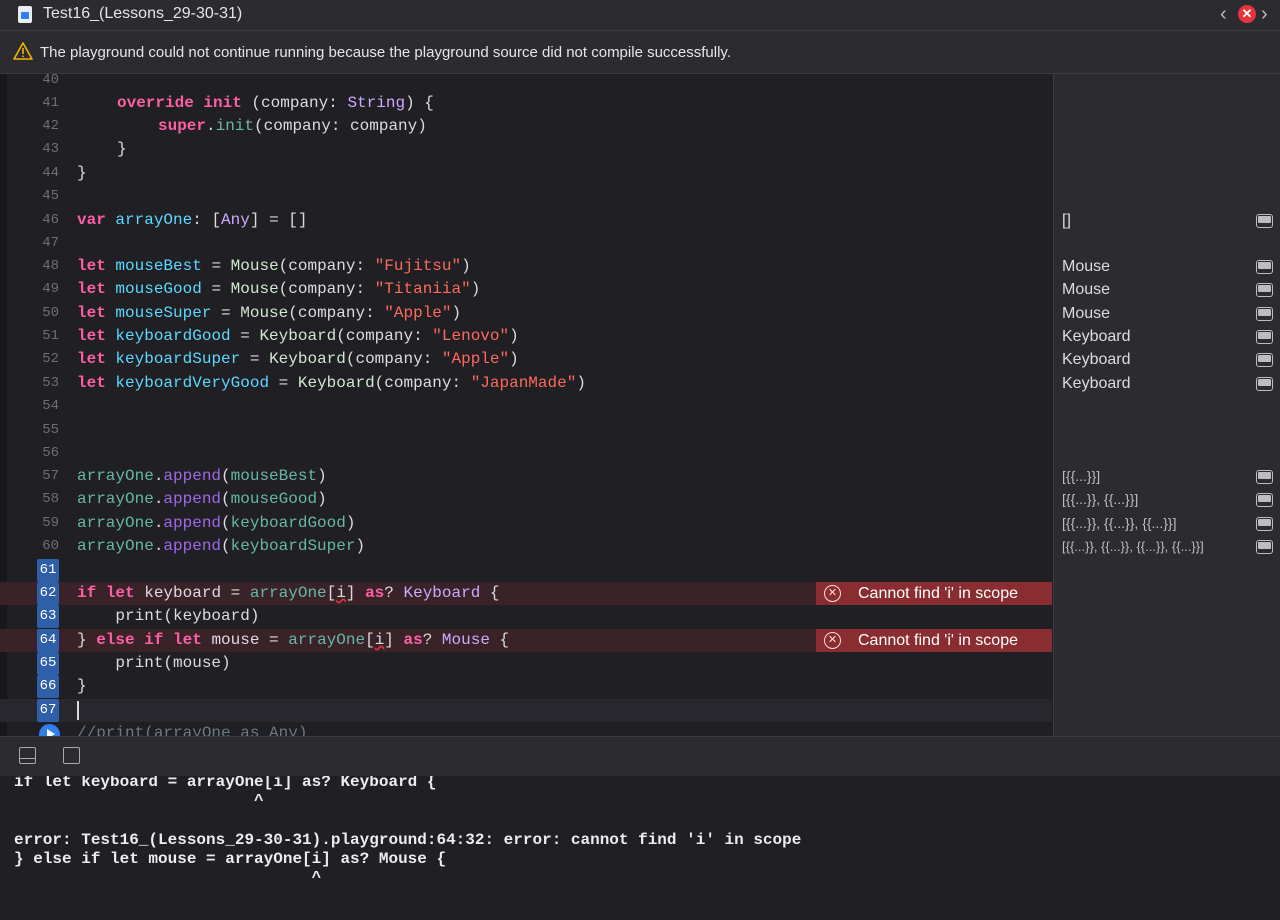 This screenshot has height=920, width=1280. What do you see at coordinates (499, 640) in the screenshot?
I see `code-token: {` at bounding box center [499, 640].